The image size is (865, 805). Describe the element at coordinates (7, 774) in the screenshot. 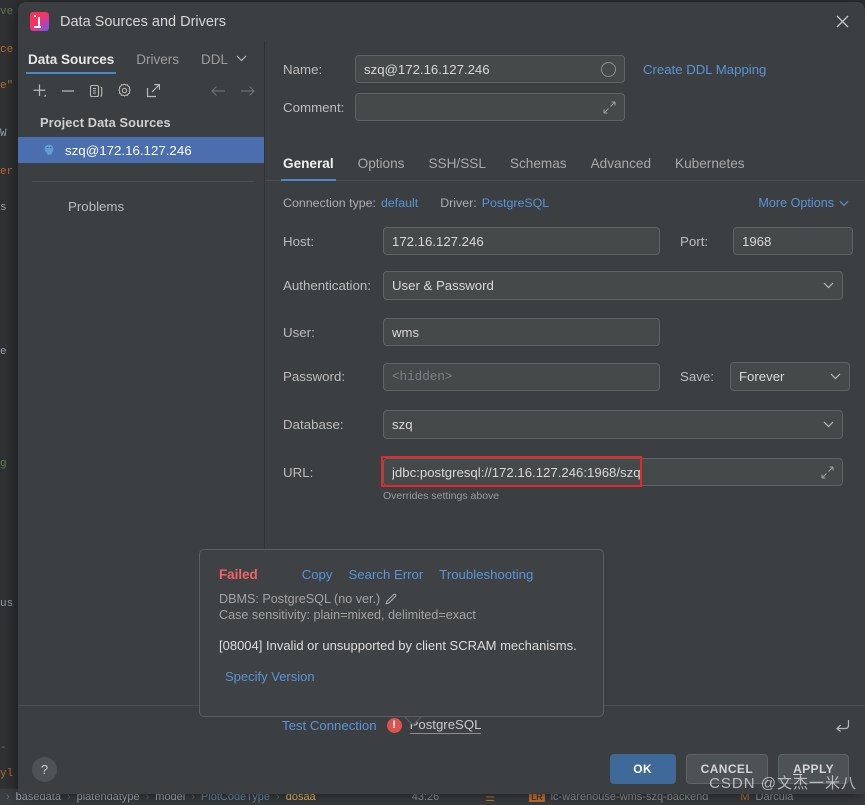

I see `bg-code-fragment: yl` at that location.